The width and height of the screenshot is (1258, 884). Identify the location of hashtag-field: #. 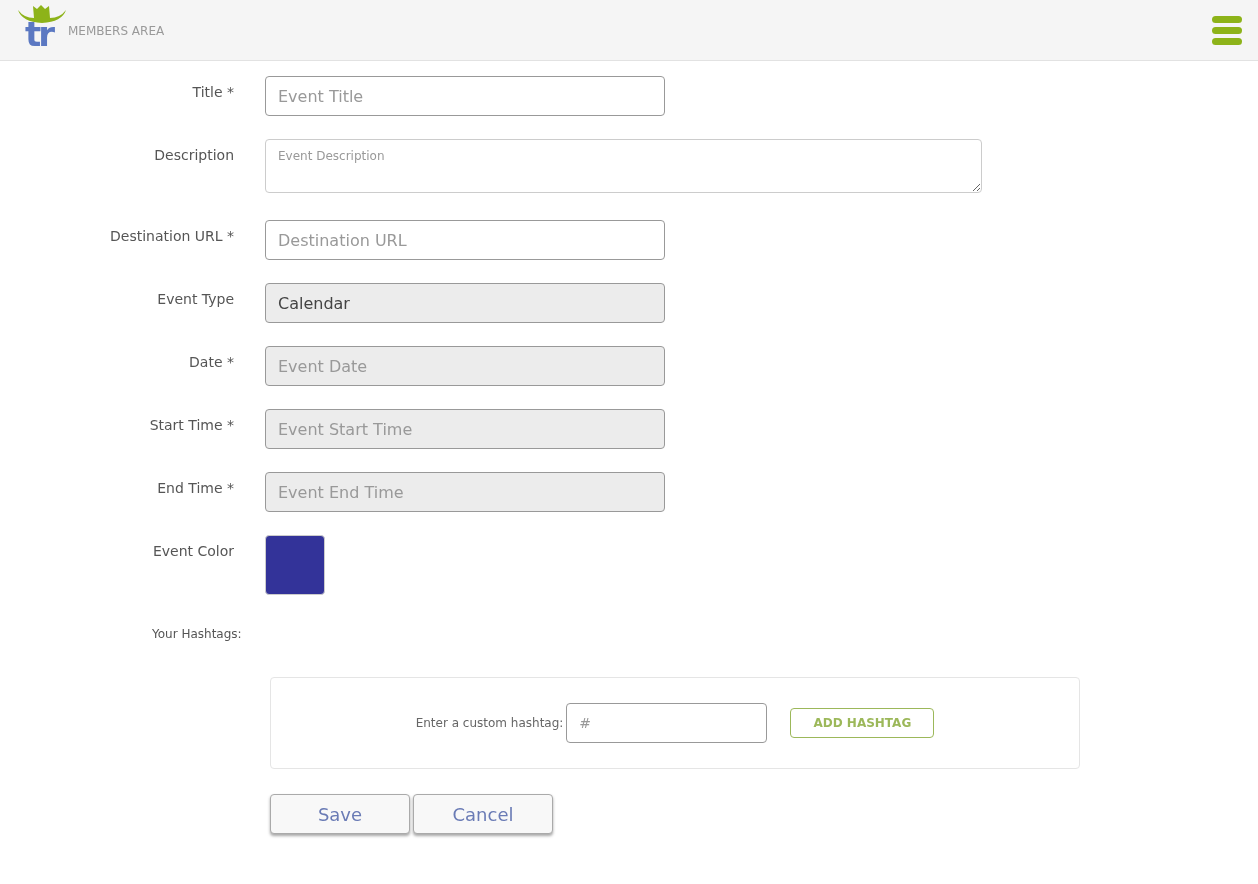
(667, 723).